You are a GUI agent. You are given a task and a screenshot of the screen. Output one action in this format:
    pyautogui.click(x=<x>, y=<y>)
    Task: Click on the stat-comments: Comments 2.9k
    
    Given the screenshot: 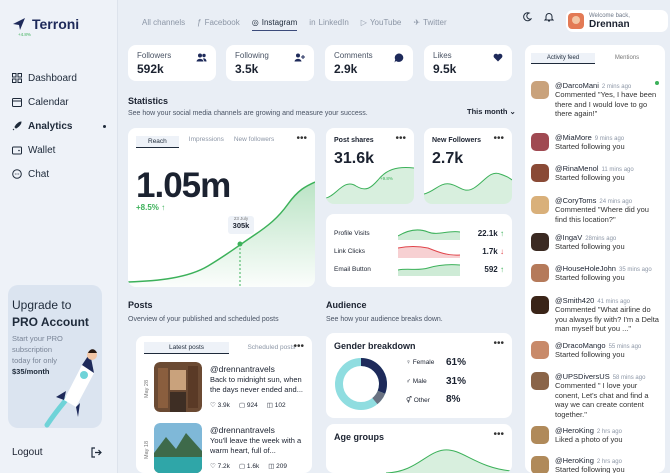 What is the action you would take?
    pyautogui.click(x=369, y=63)
    